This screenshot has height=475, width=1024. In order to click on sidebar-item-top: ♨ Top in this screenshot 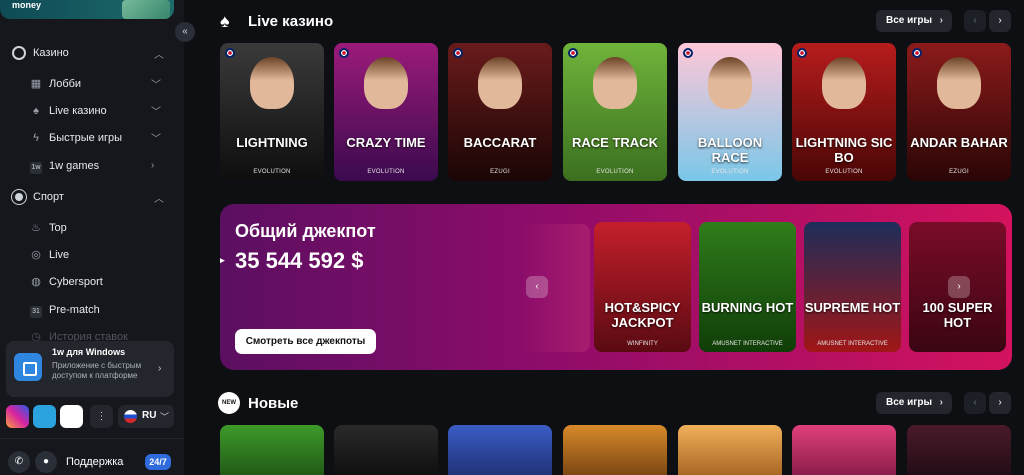, I will do `click(92, 227)`.